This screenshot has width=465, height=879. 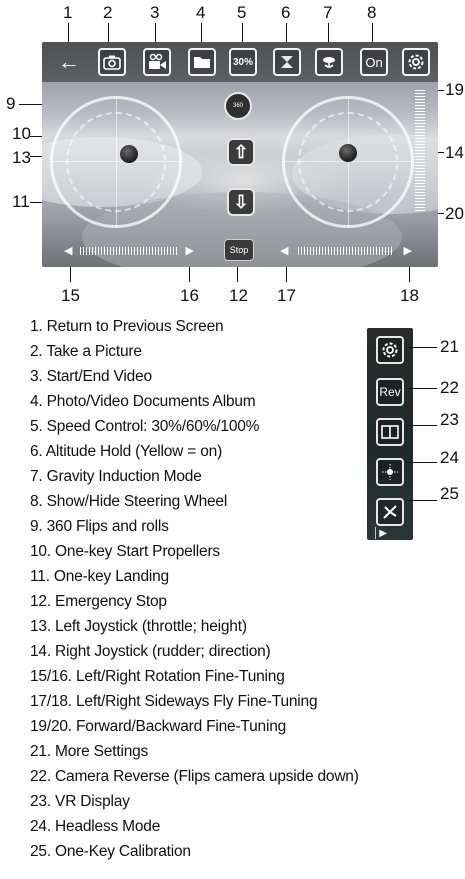 I want to click on forward-backward-trim, so click(x=420, y=151).